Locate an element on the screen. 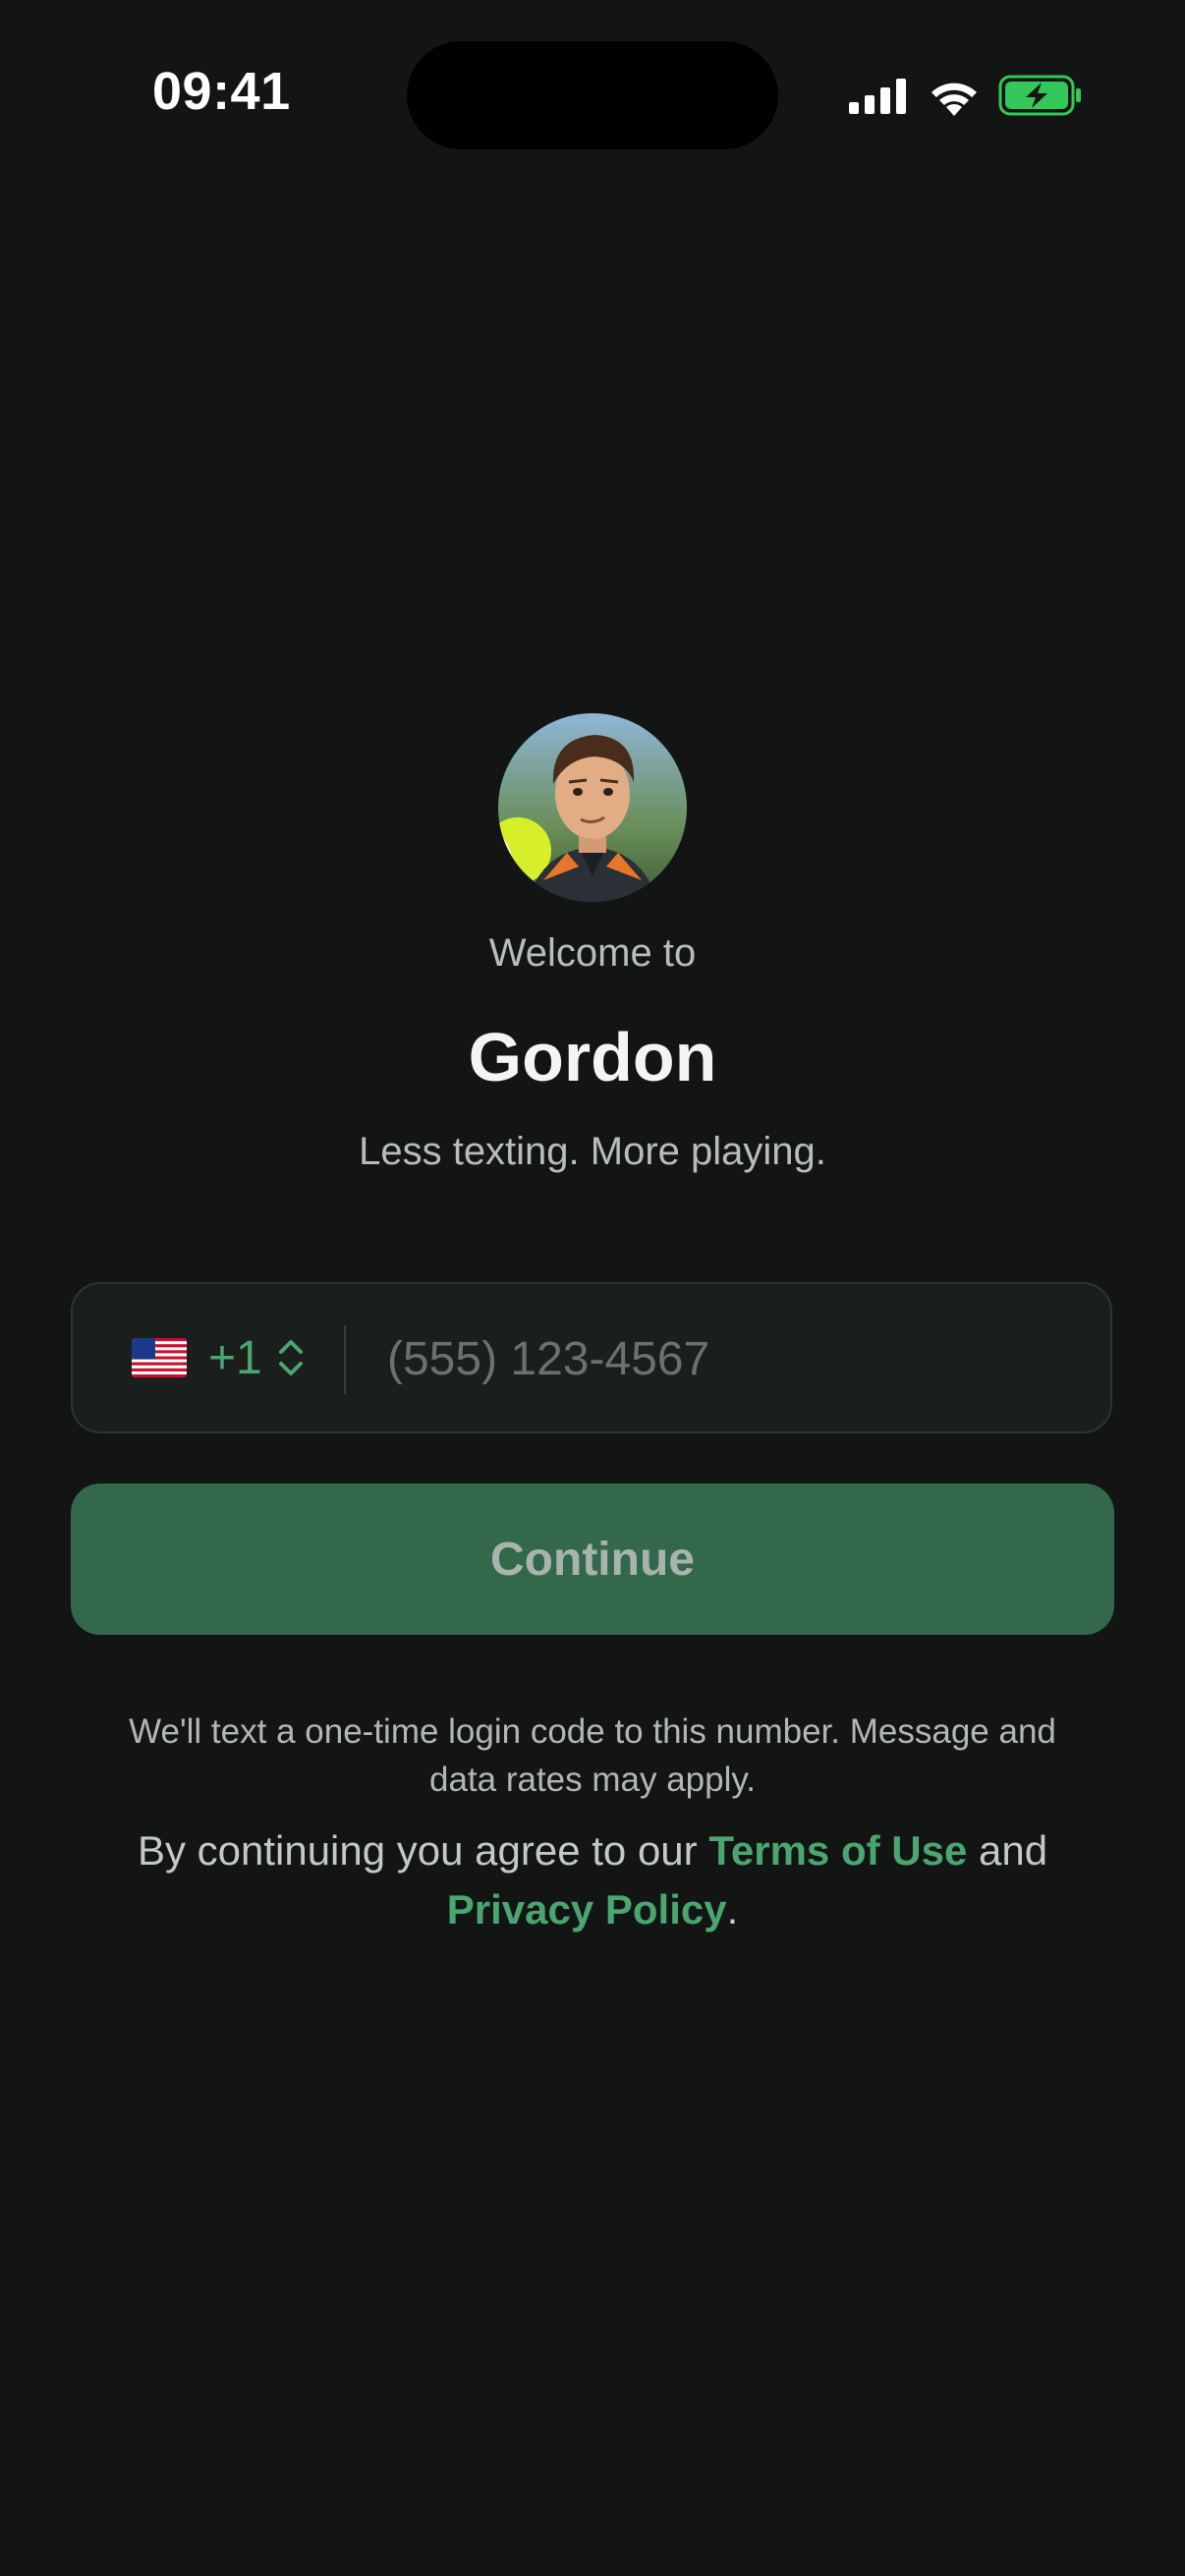 The height and width of the screenshot is (2576, 1185). phone-field: +1 is located at coordinates (592, 1357).